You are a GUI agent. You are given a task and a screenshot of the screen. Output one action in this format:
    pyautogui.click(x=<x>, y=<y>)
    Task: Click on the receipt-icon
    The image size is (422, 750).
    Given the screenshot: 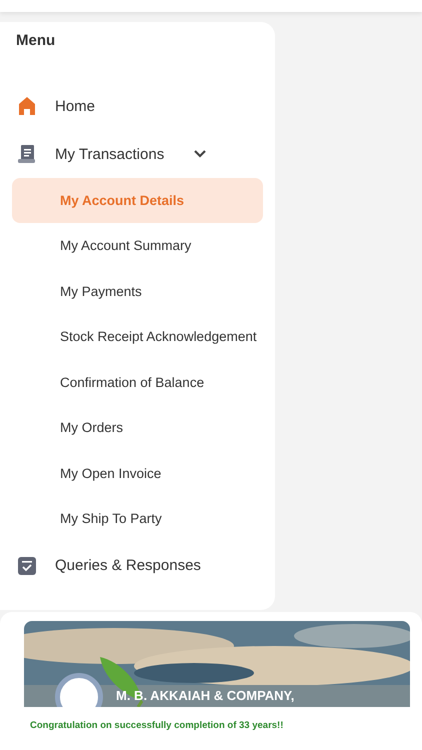 What is the action you would take?
    pyautogui.click(x=27, y=154)
    